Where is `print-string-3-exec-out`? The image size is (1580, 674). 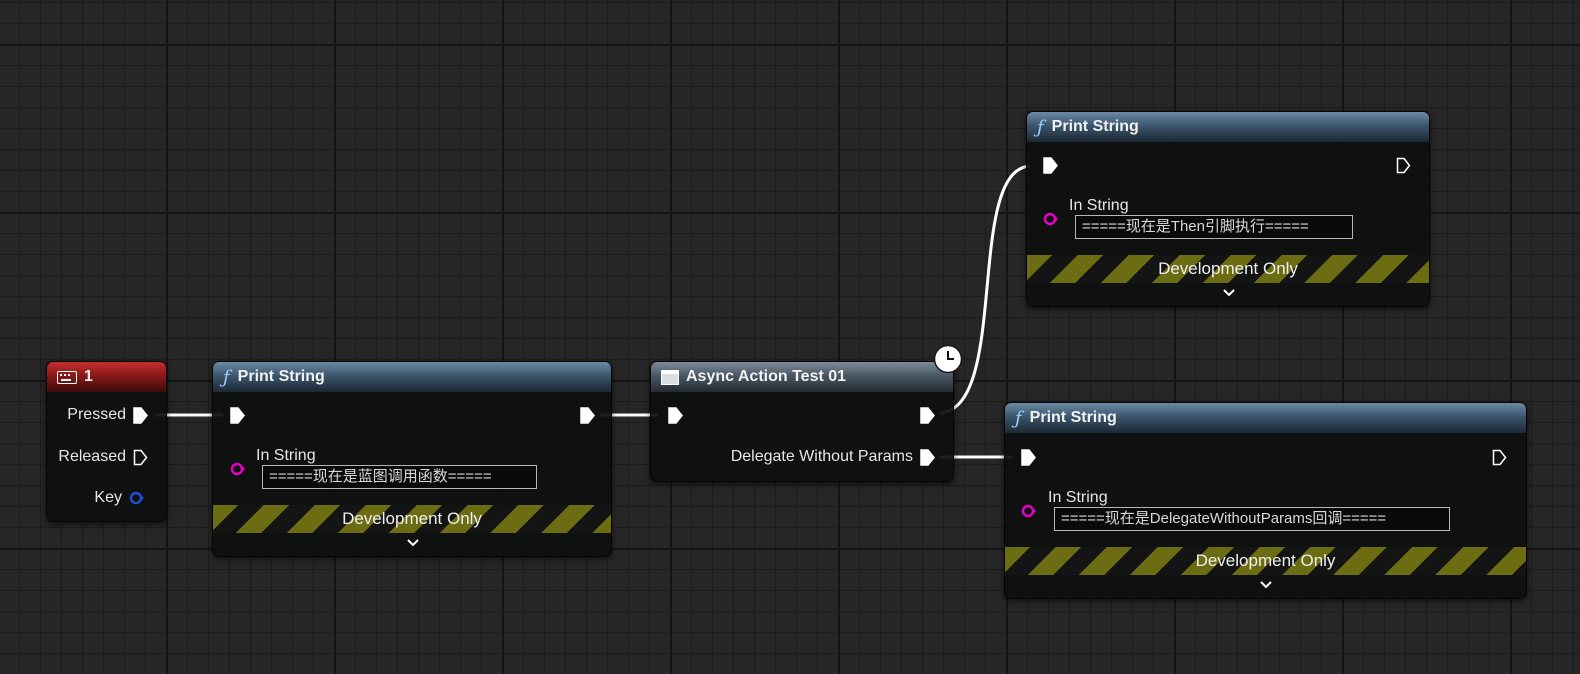 print-string-3-exec-out is located at coordinates (1499, 457).